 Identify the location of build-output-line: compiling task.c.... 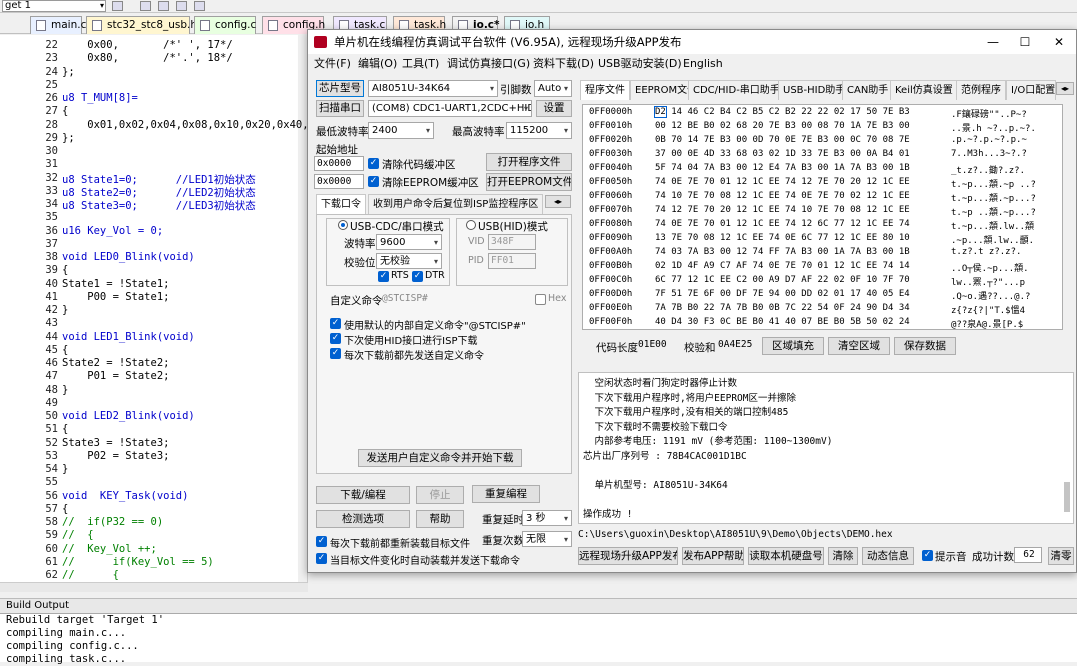
(66, 659).